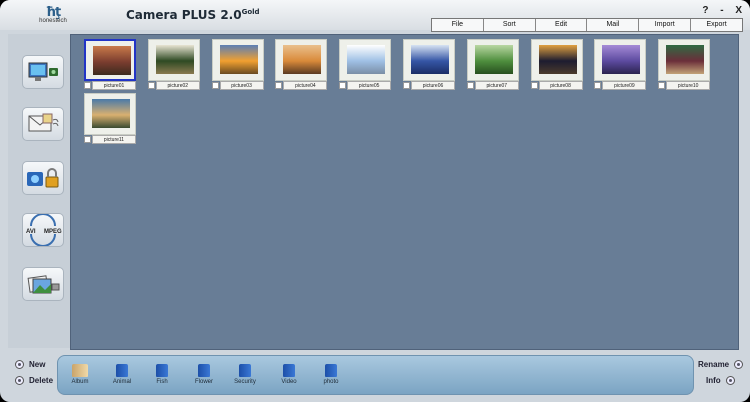 This screenshot has width=750, height=402. I want to click on photo-thumbnail: picture04, so click(301, 64).